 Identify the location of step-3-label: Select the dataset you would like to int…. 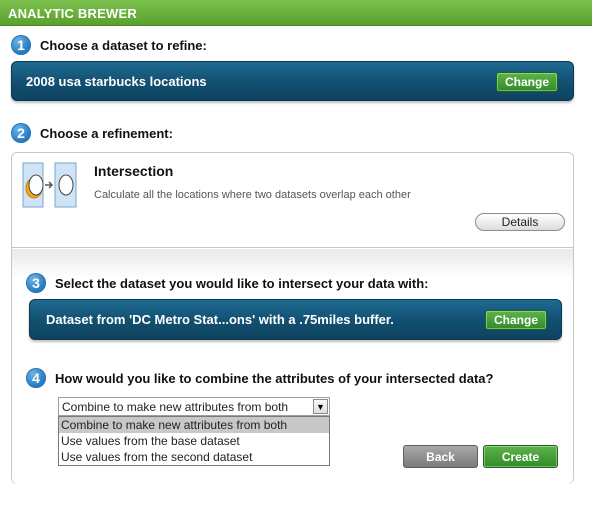
(242, 283).